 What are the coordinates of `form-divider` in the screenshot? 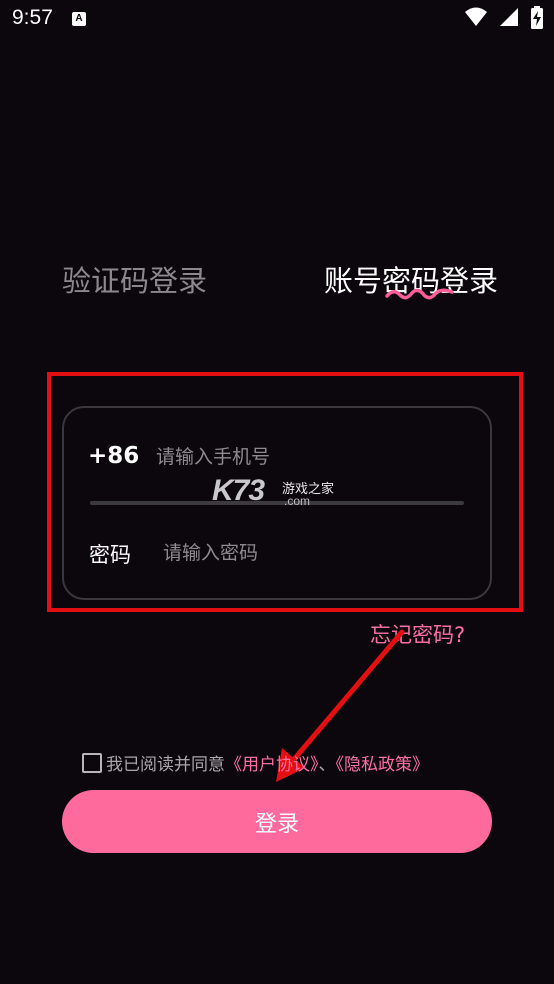 It's located at (277, 503).